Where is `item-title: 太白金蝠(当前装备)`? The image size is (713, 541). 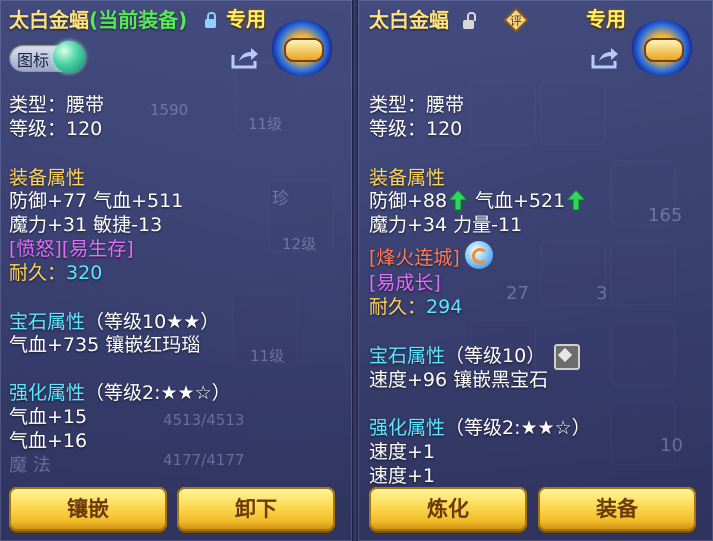
item-title: 太白金蝠(当前装备) is located at coordinates (98, 20).